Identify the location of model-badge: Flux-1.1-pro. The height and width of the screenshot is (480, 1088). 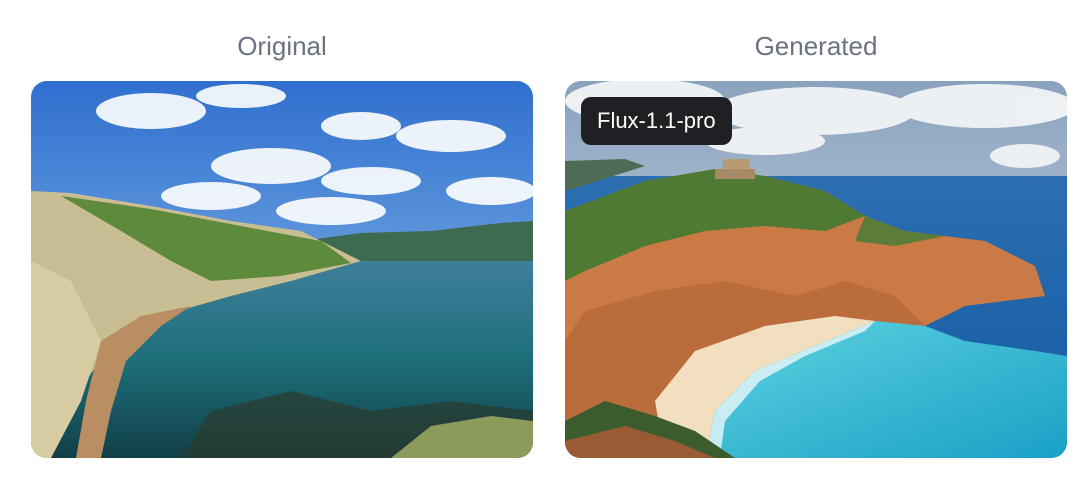
(656, 121).